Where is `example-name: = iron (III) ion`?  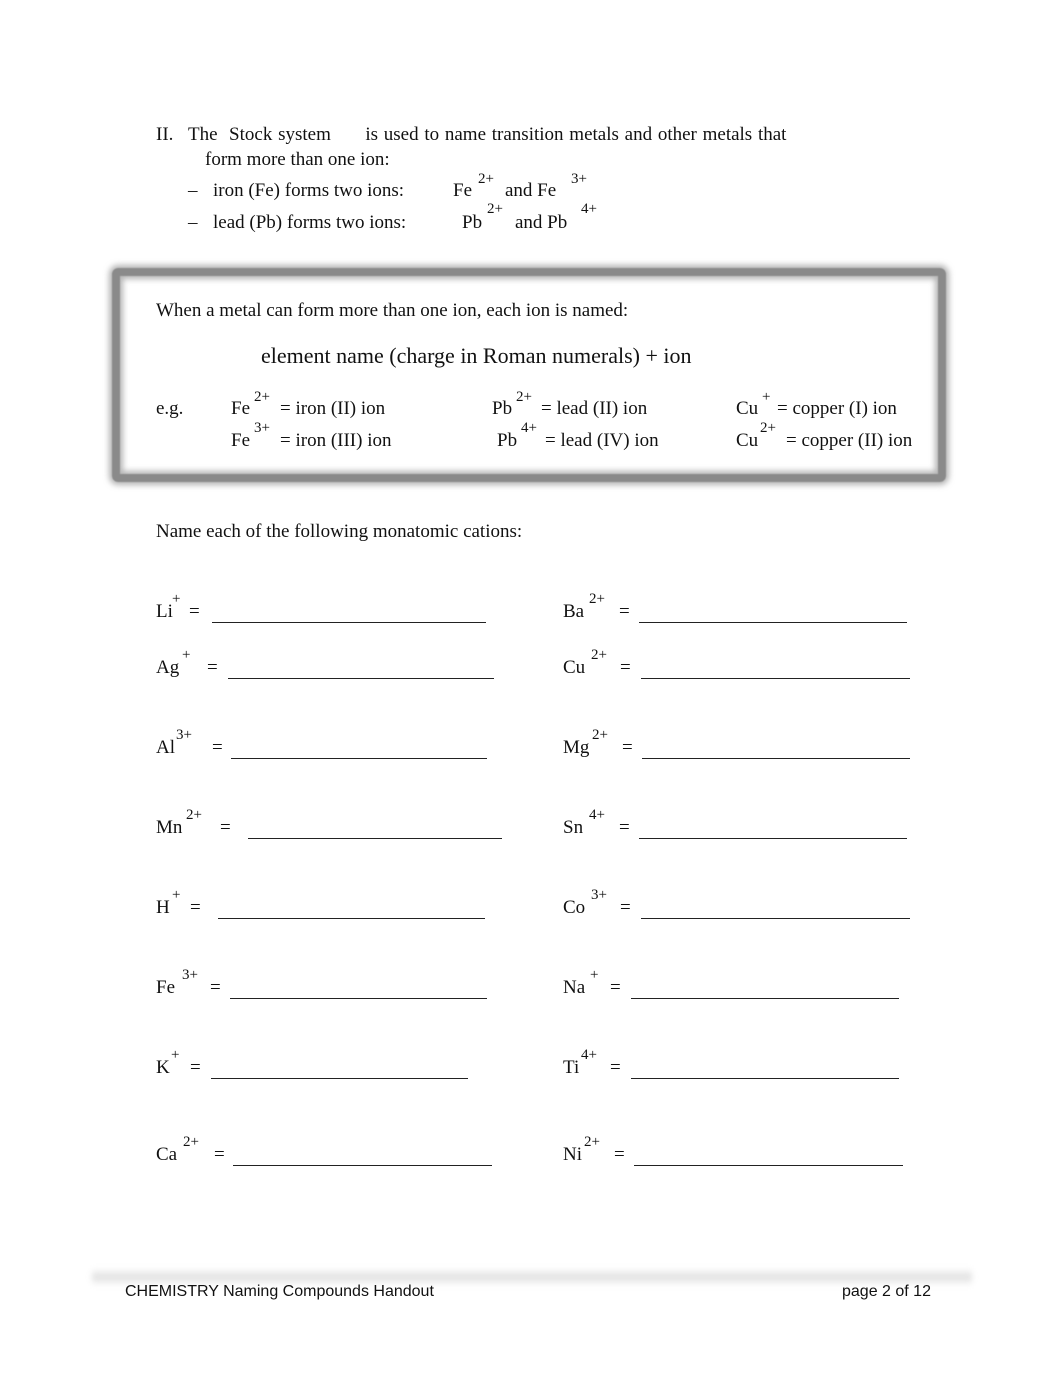 example-name: = iron (III) ion is located at coordinates (336, 440).